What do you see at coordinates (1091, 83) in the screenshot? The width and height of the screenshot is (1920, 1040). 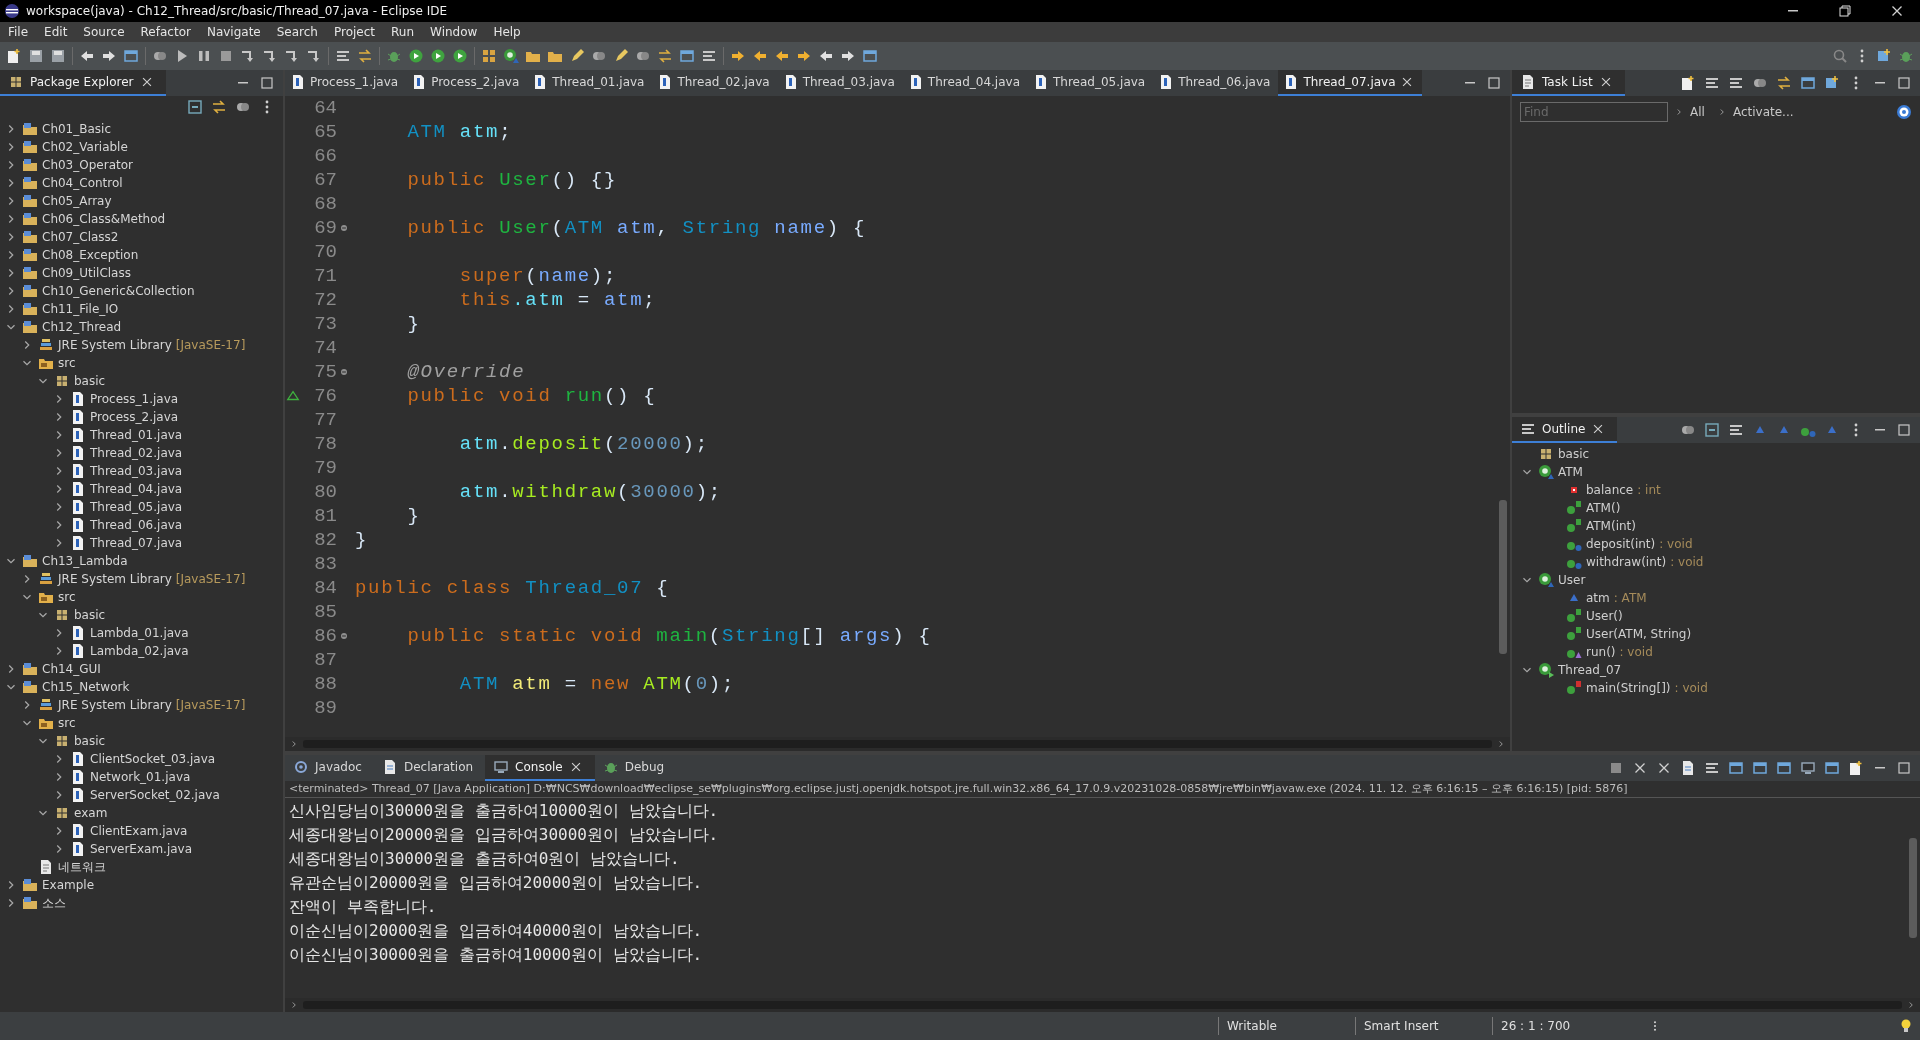 I see `editor-tab: Thread_05.java` at bounding box center [1091, 83].